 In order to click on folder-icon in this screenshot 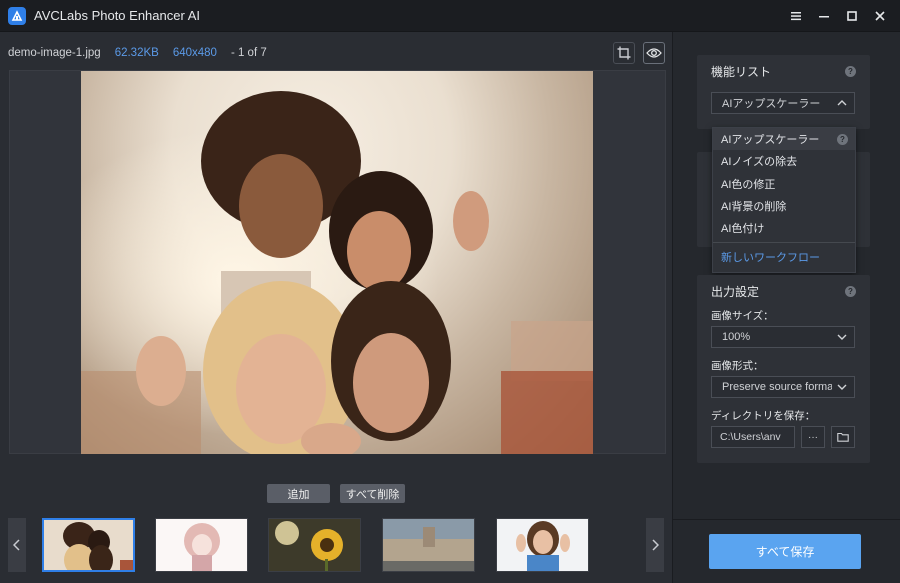, I will do `click(843, 437)`.